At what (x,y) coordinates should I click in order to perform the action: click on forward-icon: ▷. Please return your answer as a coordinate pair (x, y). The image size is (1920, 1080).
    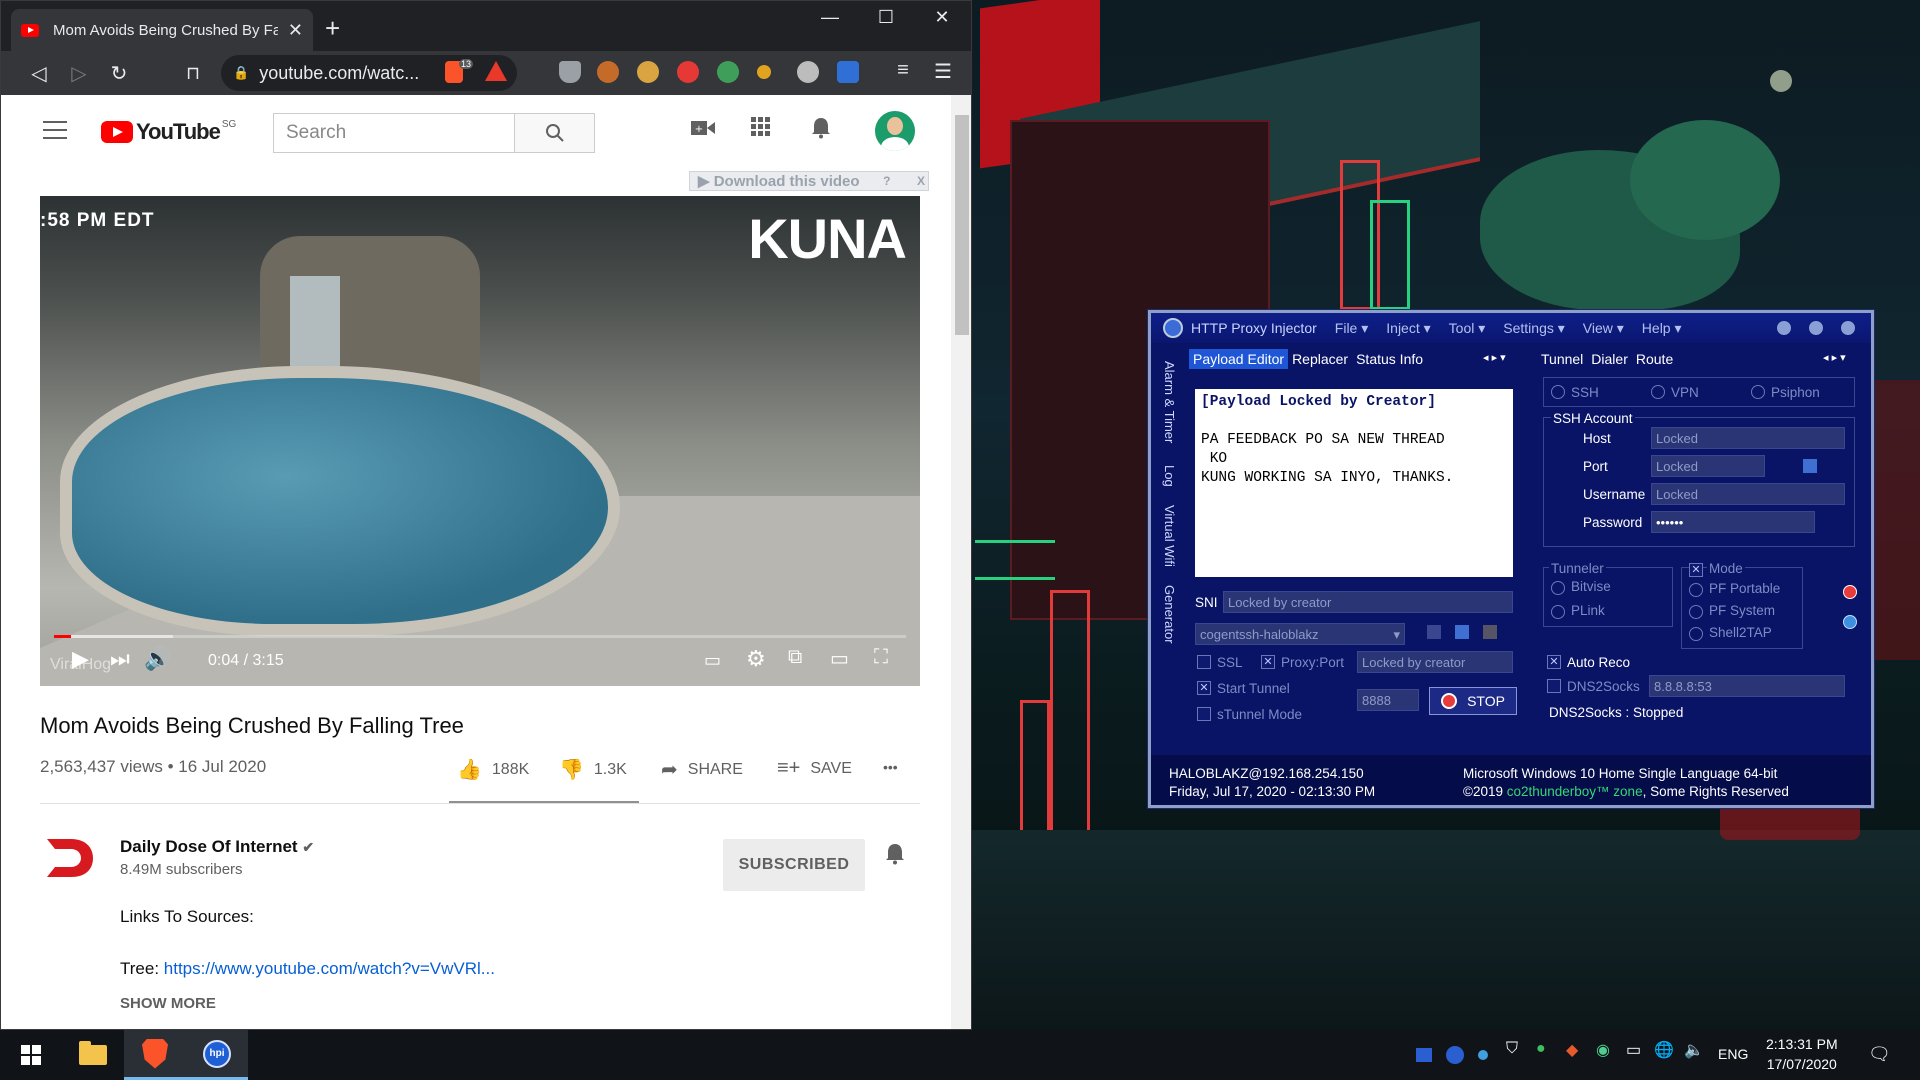
    Looking at the image, I should click on (79, 73).